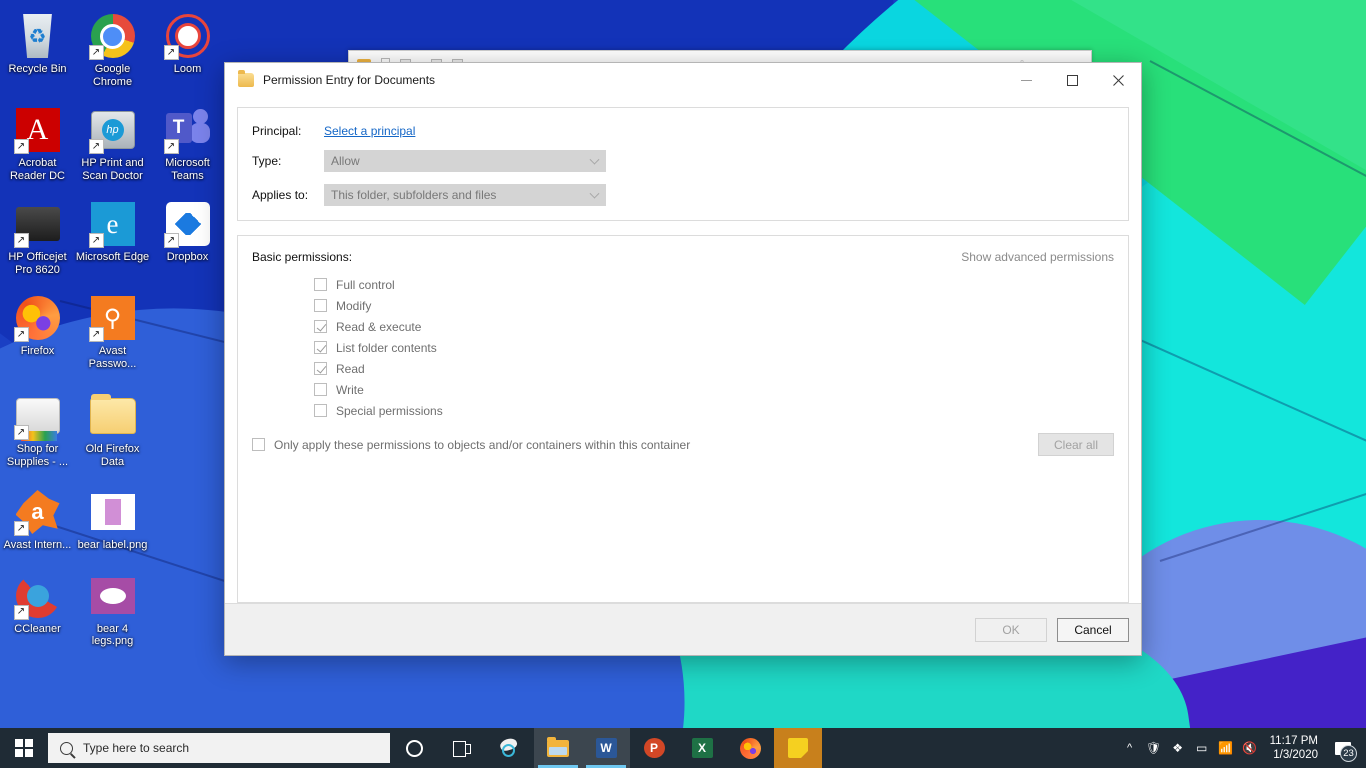 The height and width of the screenshot is (768, 1366). What do you see at coordinates (280, 195) in the screenshot?
I see `applies-to-label: Applies to:` at bounding box center [280, 195].